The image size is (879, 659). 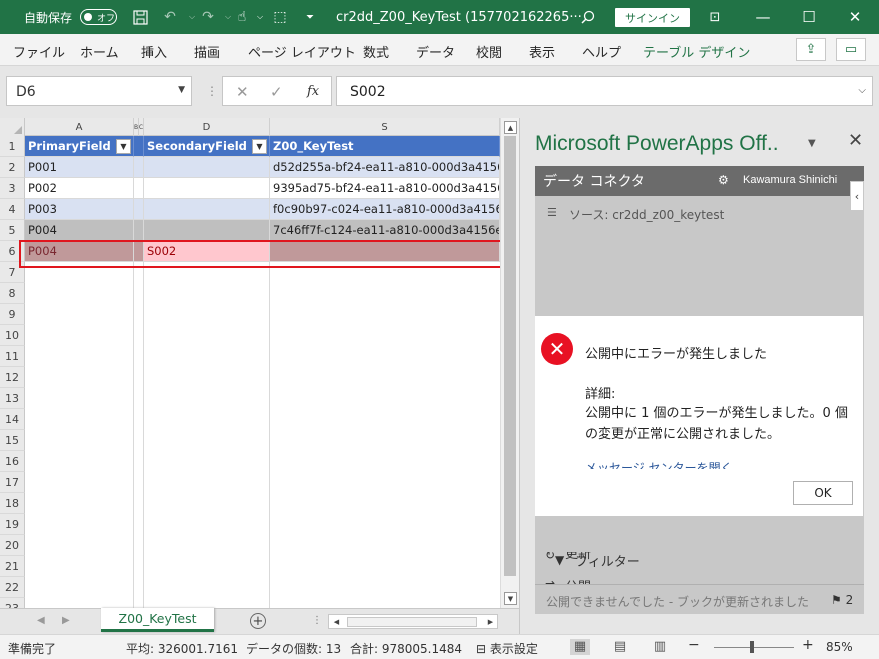 What do you see at coordinates (12, 603) in the screenshot?
I see `row-header: 23` at bounding box center [12, 603].